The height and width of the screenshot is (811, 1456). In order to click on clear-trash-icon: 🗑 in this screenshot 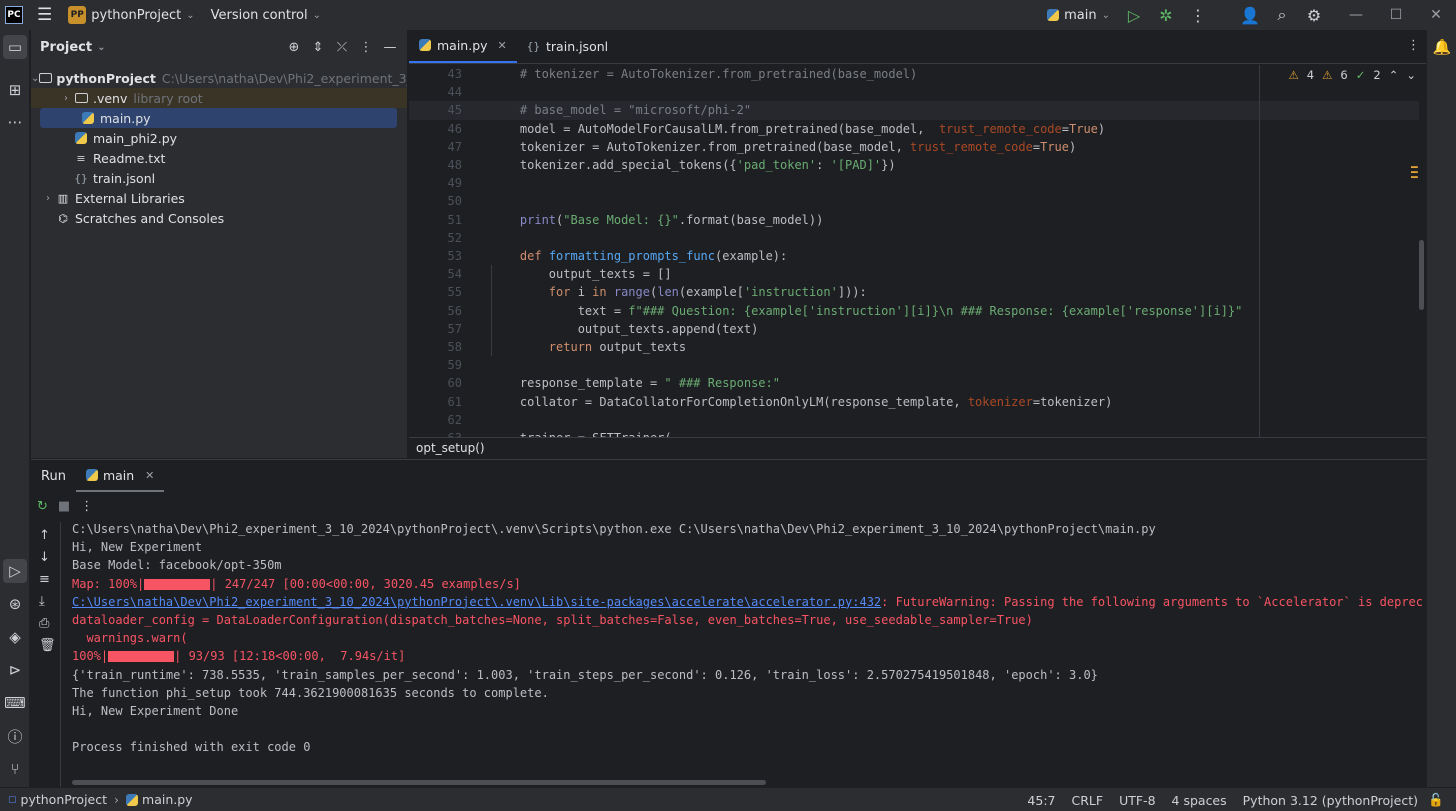, I will do `click(47, 645)`.